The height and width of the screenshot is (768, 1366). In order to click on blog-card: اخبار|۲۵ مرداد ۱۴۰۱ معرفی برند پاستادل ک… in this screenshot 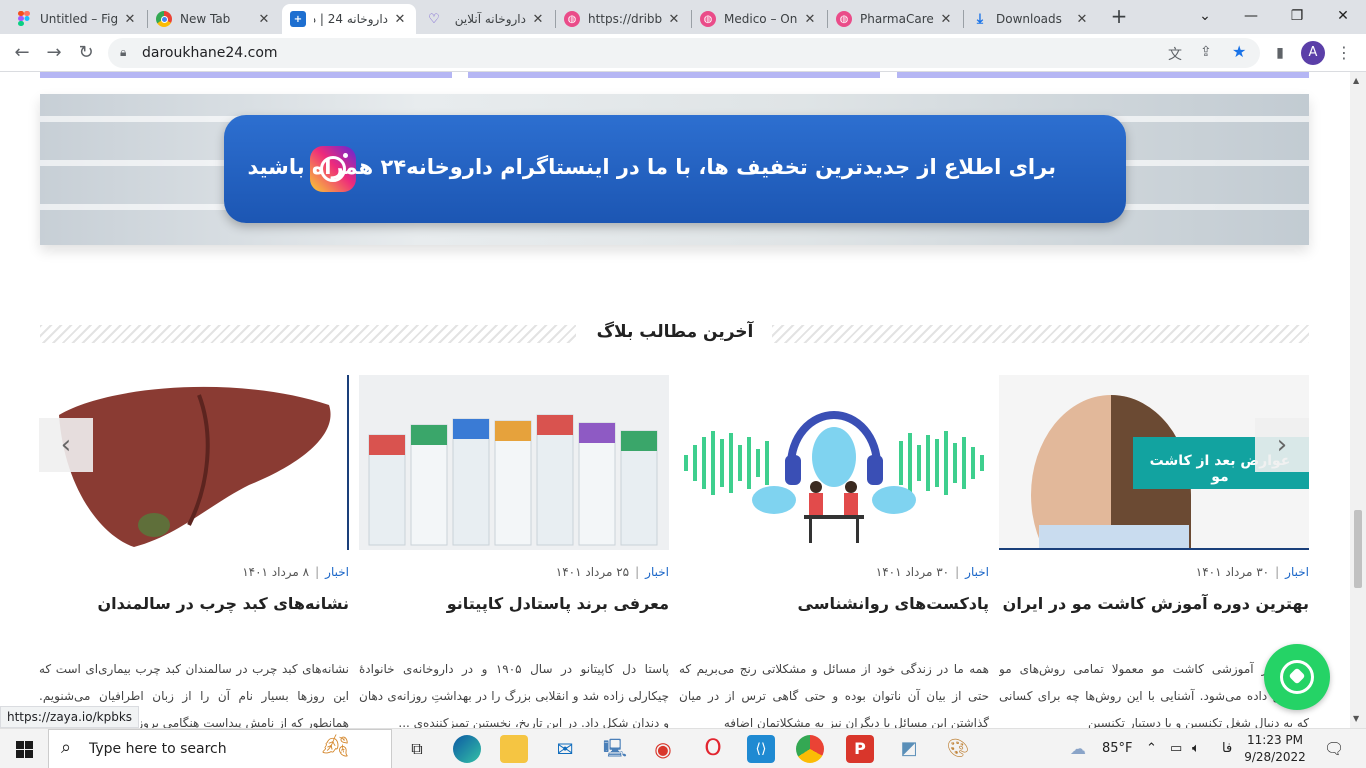, I will do `click(514, 551)`.